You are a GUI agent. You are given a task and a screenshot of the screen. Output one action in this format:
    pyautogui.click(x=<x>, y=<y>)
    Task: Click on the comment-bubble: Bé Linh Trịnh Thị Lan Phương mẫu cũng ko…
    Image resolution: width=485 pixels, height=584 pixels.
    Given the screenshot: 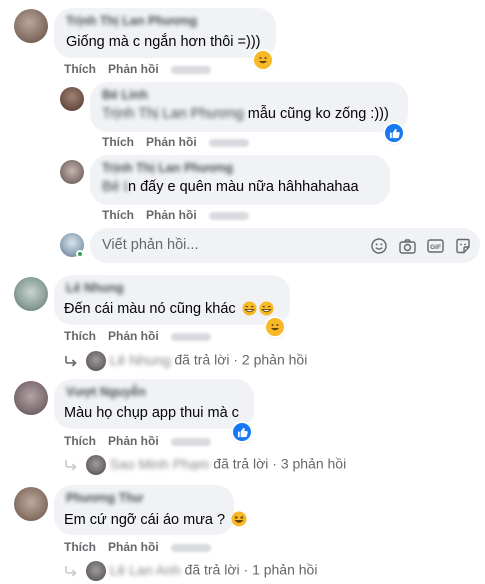 What is the action you would take?
    pyautogui.click(x=249, y=107)
    